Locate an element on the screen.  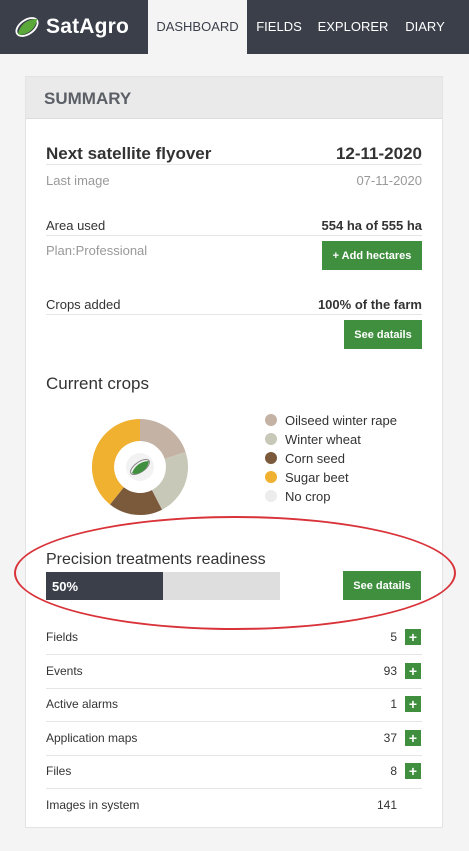
stat-label: Application maps is located at coordinates (92, 738).